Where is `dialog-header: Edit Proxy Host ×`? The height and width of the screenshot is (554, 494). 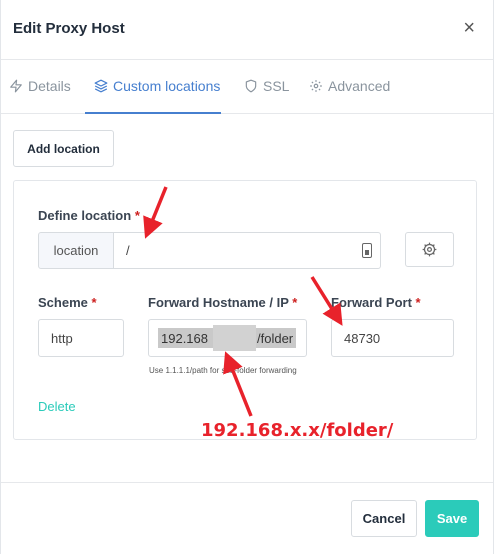 dialog-header: Edit Proxy Host × is located at coordinates (247, 30).